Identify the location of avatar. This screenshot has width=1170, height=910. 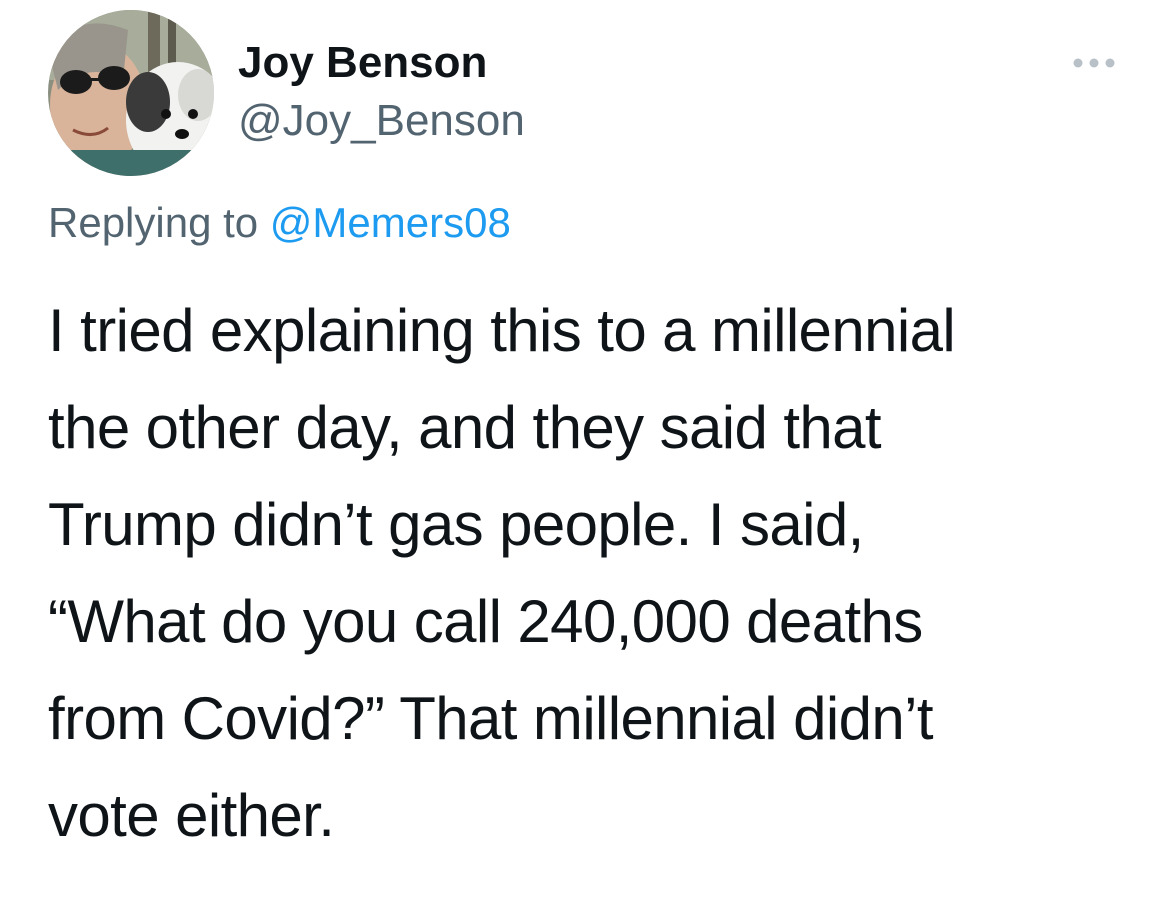
(131, 93).